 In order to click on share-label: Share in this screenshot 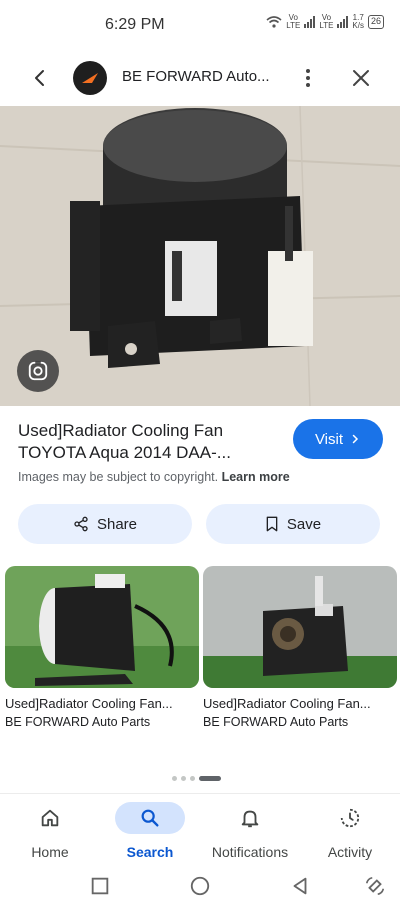, I will do `click(117, 524)`.